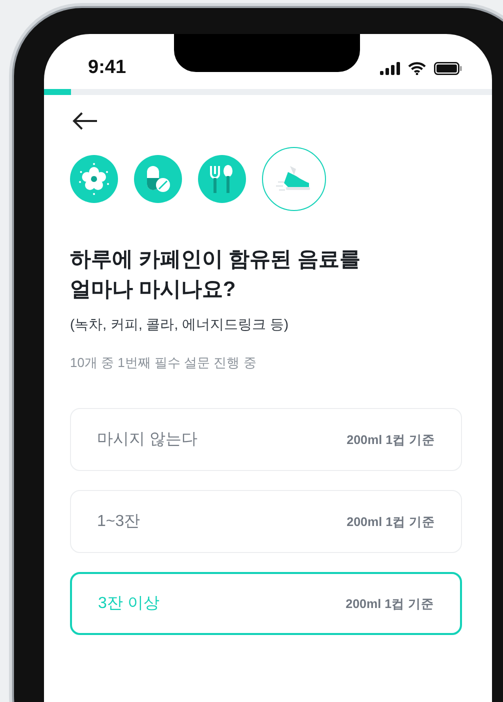  What do you see at coordinates (164, 363) in the screenshot?
I see `progress-counter: 10개 중 1번째 필수 설문 진행 중` at bounding box center [164, 363].